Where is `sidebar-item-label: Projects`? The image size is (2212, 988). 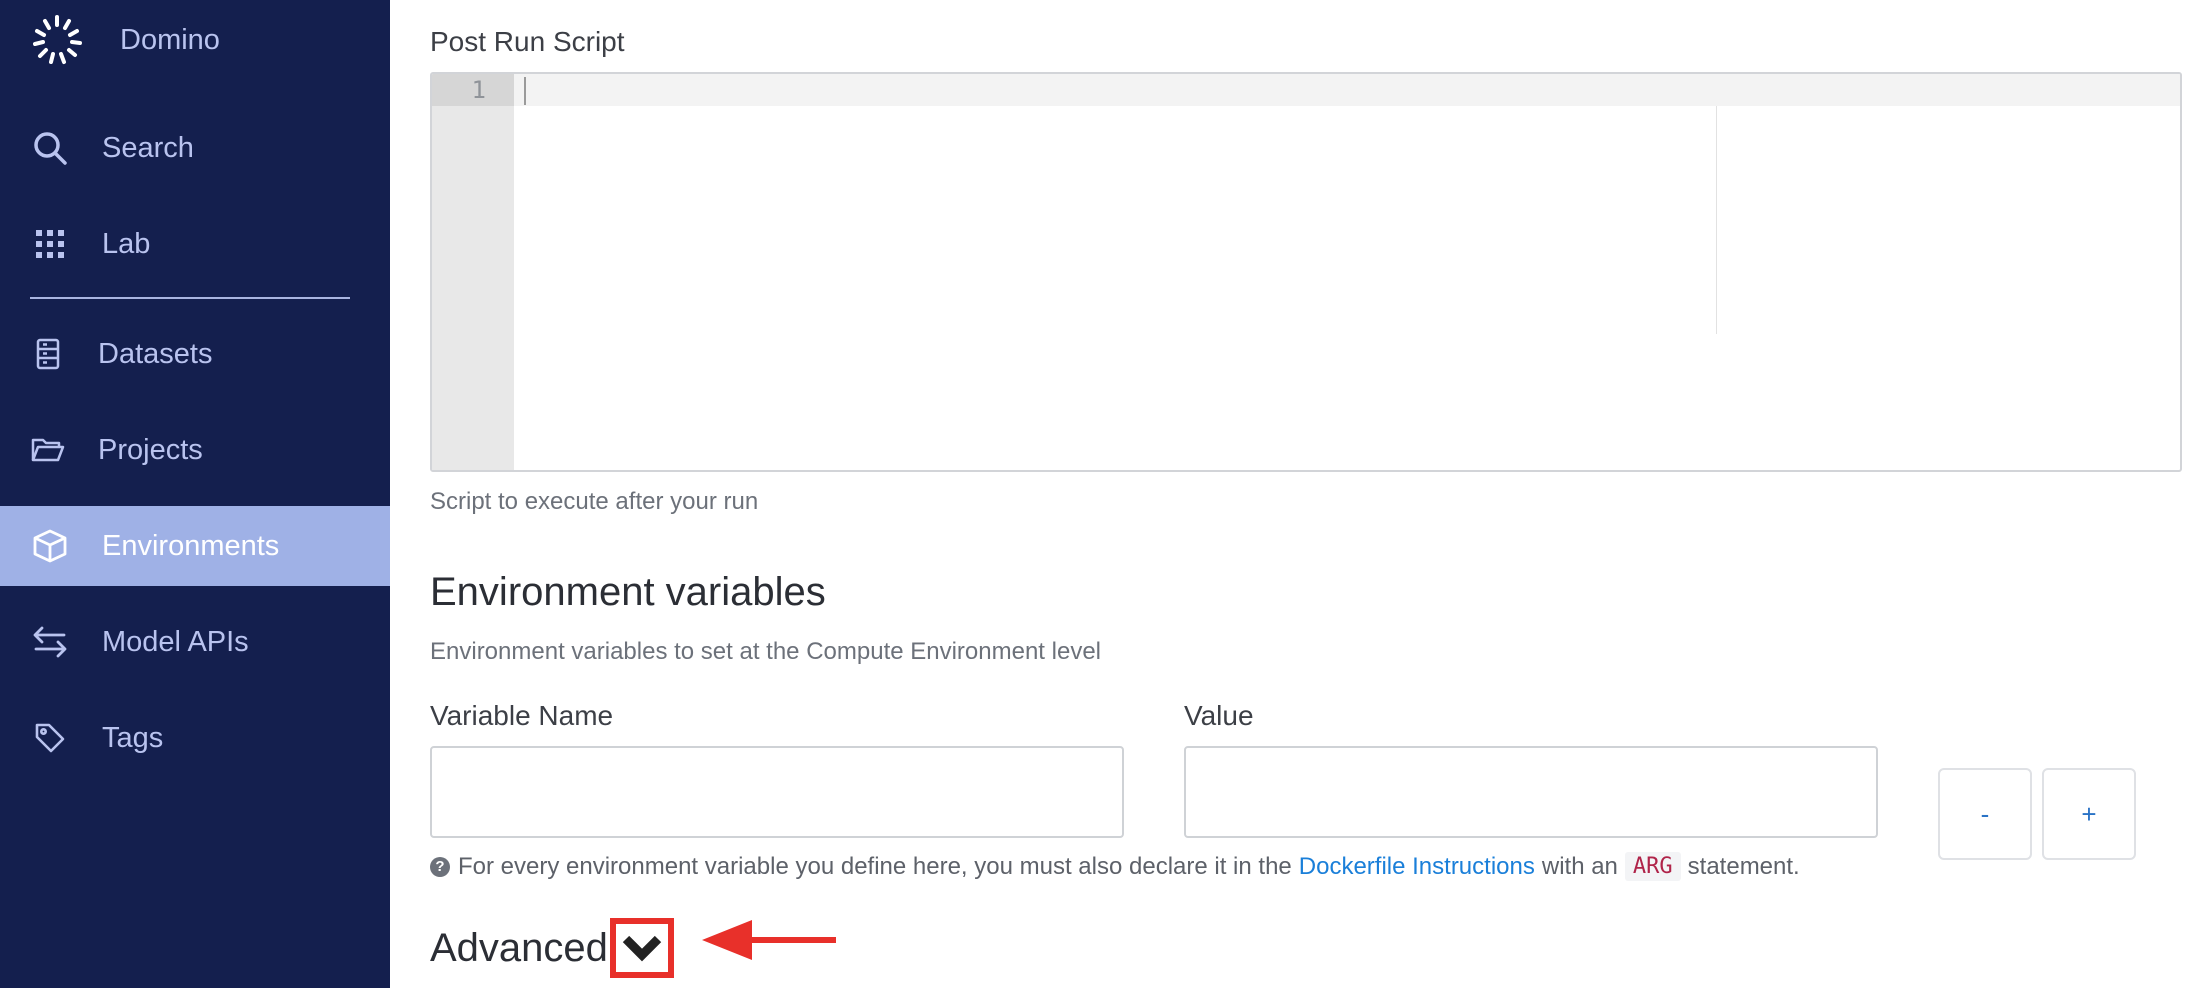 sidebar-item-label: Projects is located at coordinates (150, 449).